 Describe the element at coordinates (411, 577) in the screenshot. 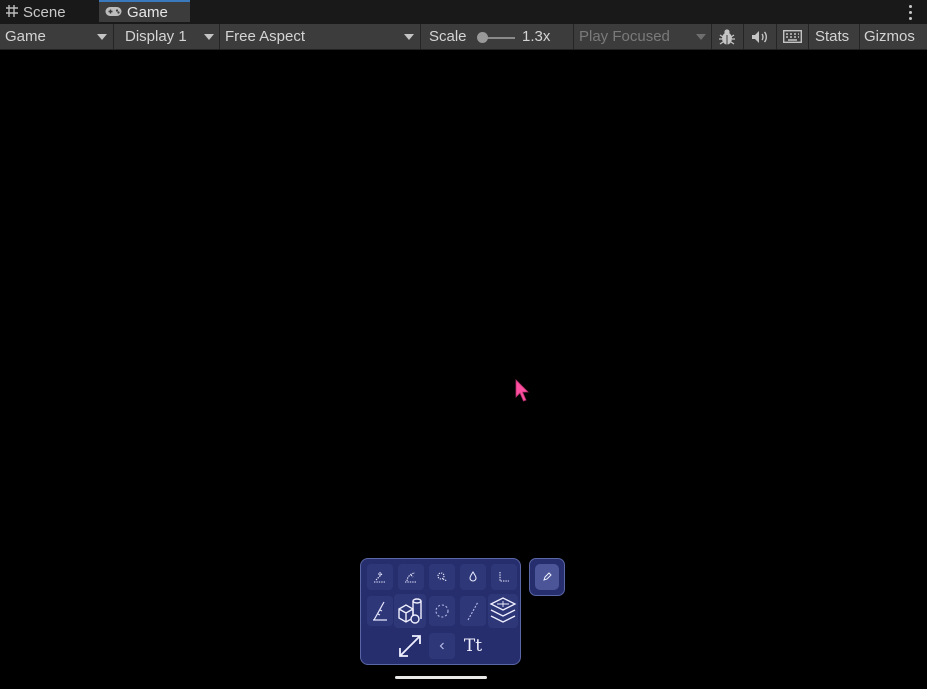

I see `tool-2-icon` at that location.